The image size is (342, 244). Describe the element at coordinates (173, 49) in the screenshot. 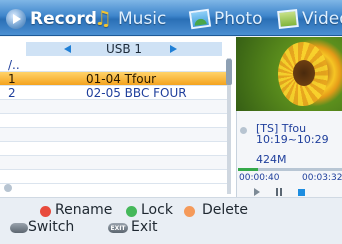

I see `arrow-right-icon` at that location.